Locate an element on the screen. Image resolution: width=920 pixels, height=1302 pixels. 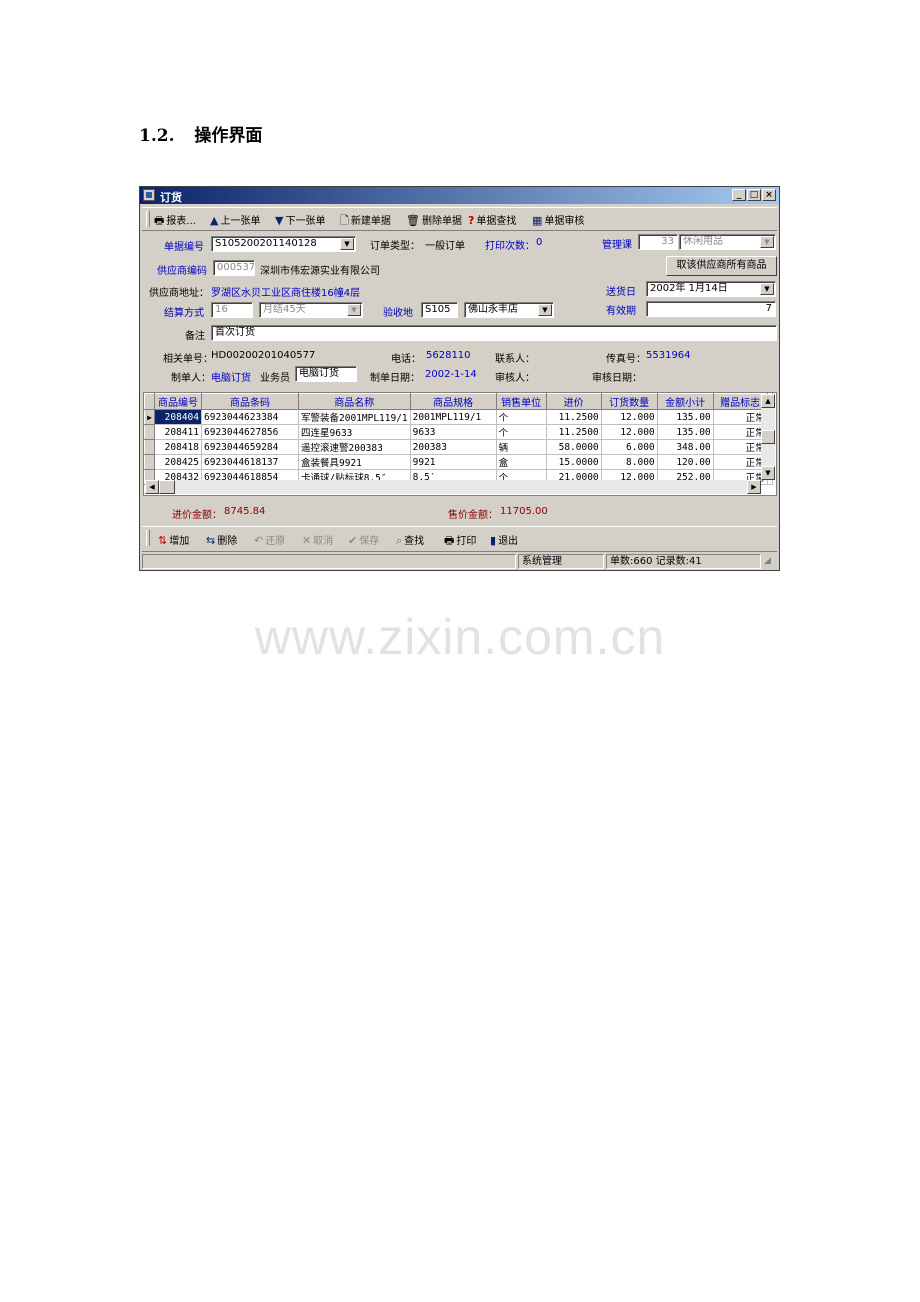
column-header: 进价 is located at coordinates (573, 401).